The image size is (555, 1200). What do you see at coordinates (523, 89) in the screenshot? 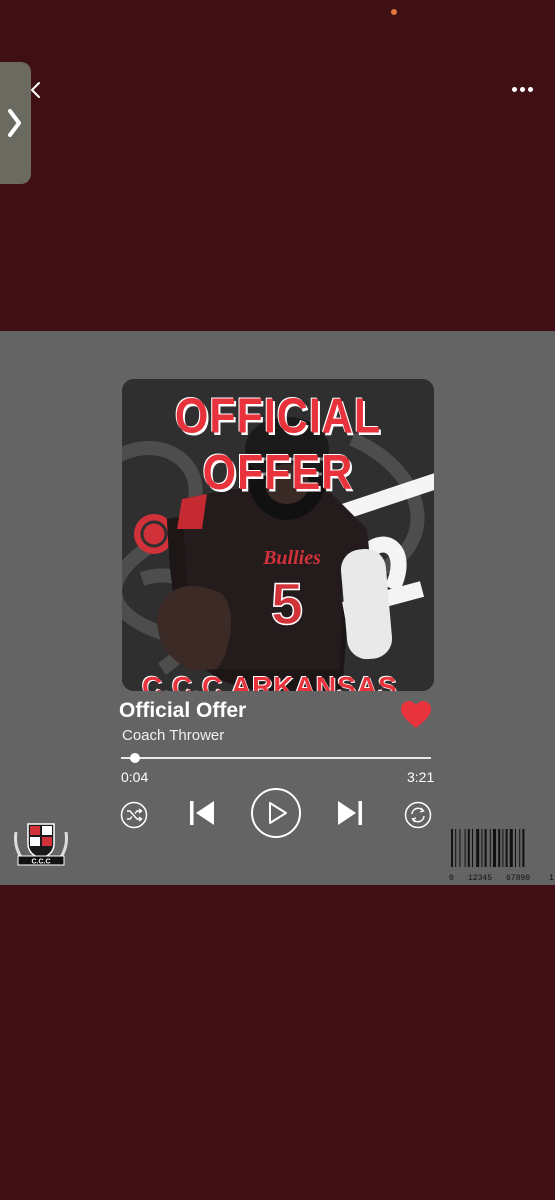
I see `more-options-icon` at bounding box center [523, 89].